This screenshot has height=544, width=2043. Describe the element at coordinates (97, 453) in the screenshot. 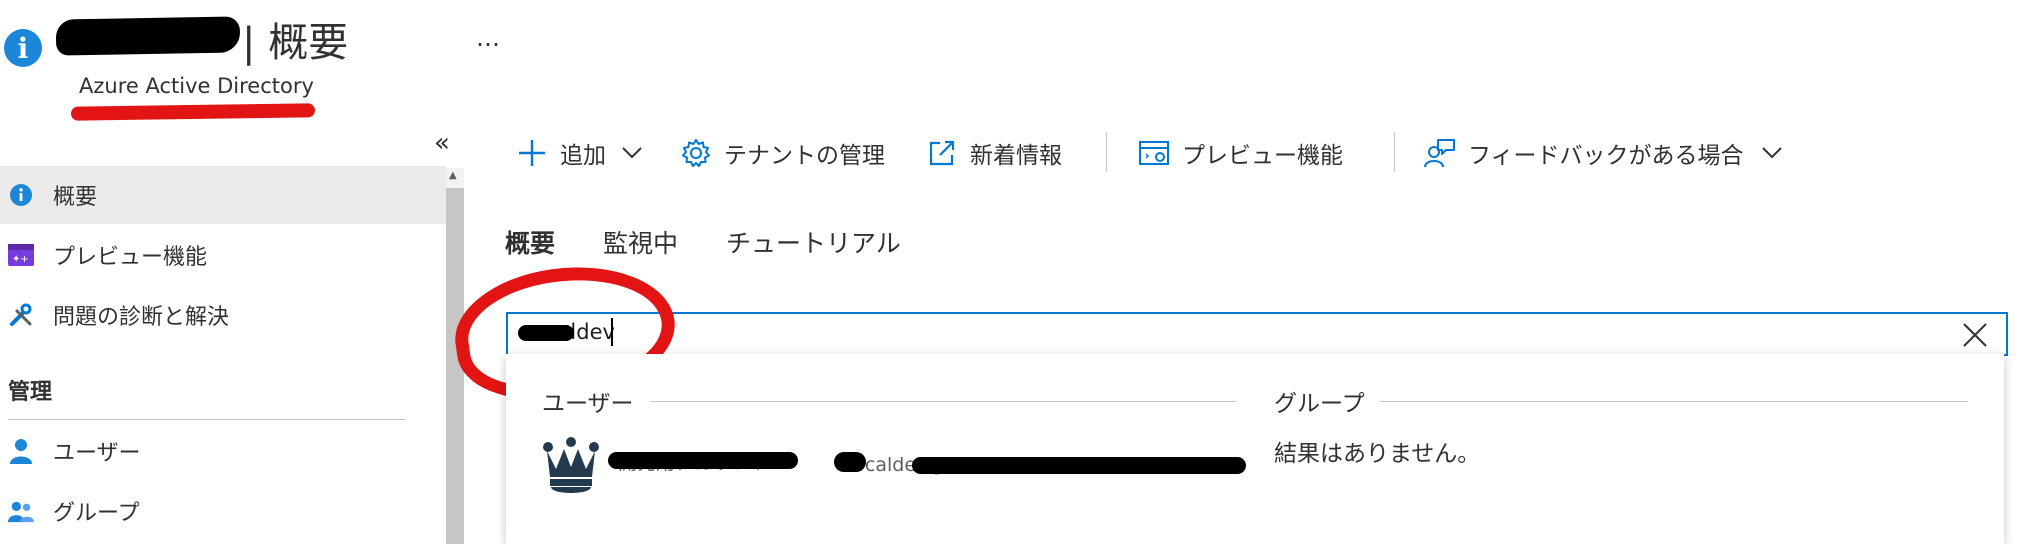

I see `sidebar-item-label: ユーザー` at that location.